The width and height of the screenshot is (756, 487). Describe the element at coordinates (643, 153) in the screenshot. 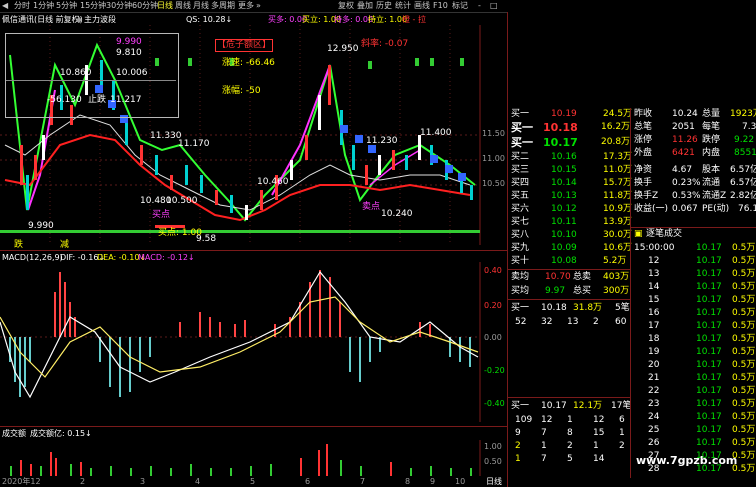

I see `stat-label: 外盘` at that location.